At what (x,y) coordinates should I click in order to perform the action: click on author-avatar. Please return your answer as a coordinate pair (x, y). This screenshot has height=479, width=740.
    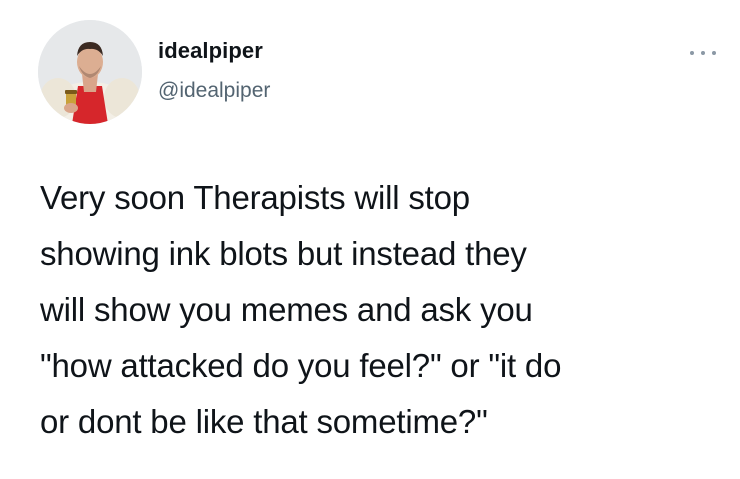
    Looking at the image, I should click on (90, 72).